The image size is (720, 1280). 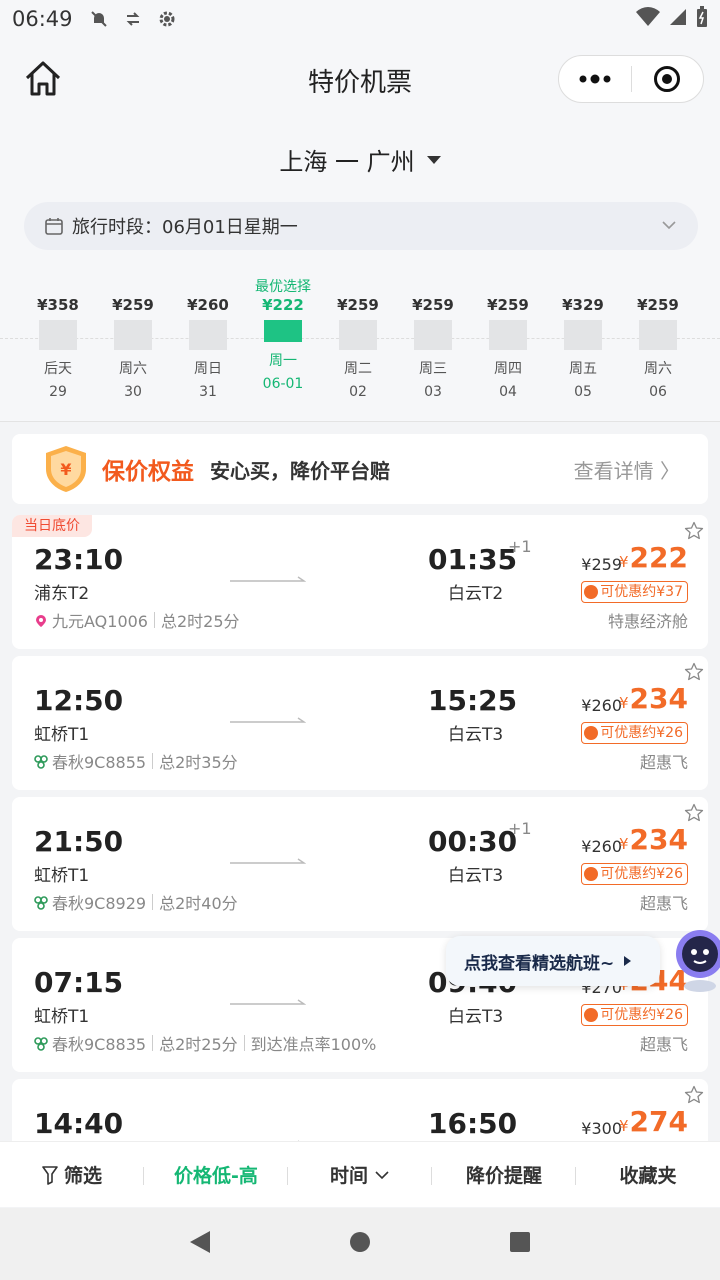 What do you see at coordinates (627, 469) in the screenshot?
I see `promo-detail-link: 查看详情 〉` at bounding box center [627, 469].